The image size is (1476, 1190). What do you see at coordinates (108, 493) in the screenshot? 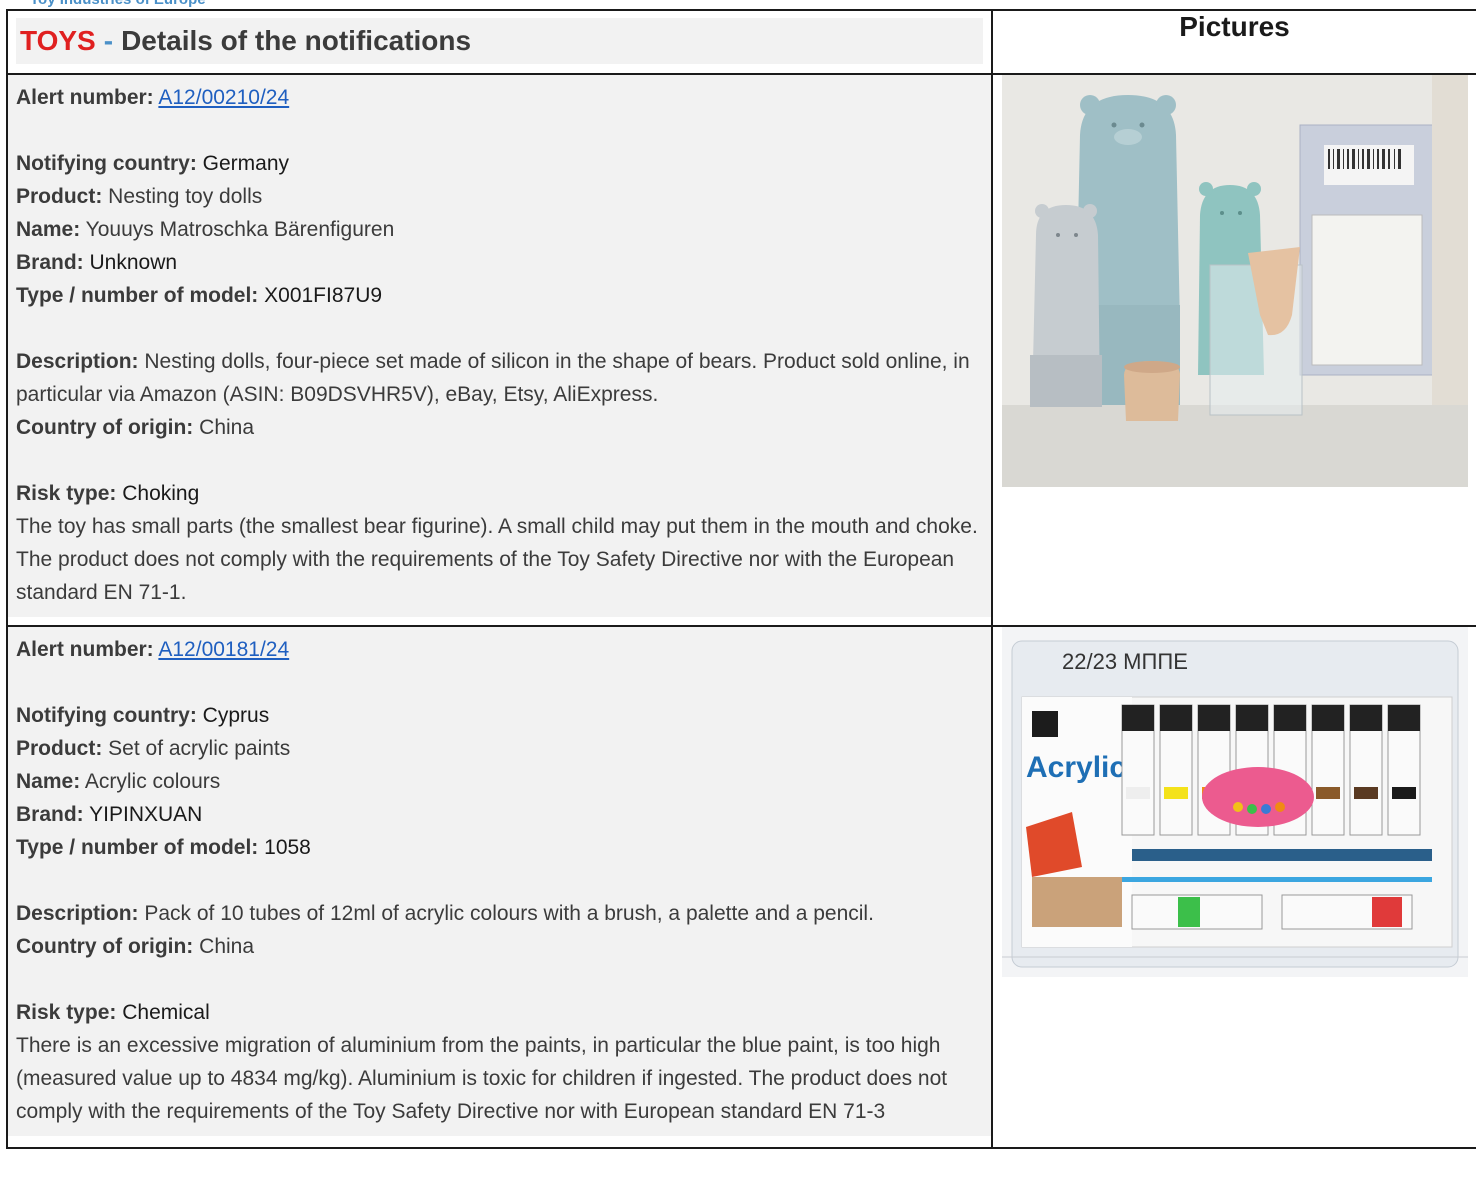
I see `risk-type-line: Risk type: Choking` at bounding box center [108, 493].